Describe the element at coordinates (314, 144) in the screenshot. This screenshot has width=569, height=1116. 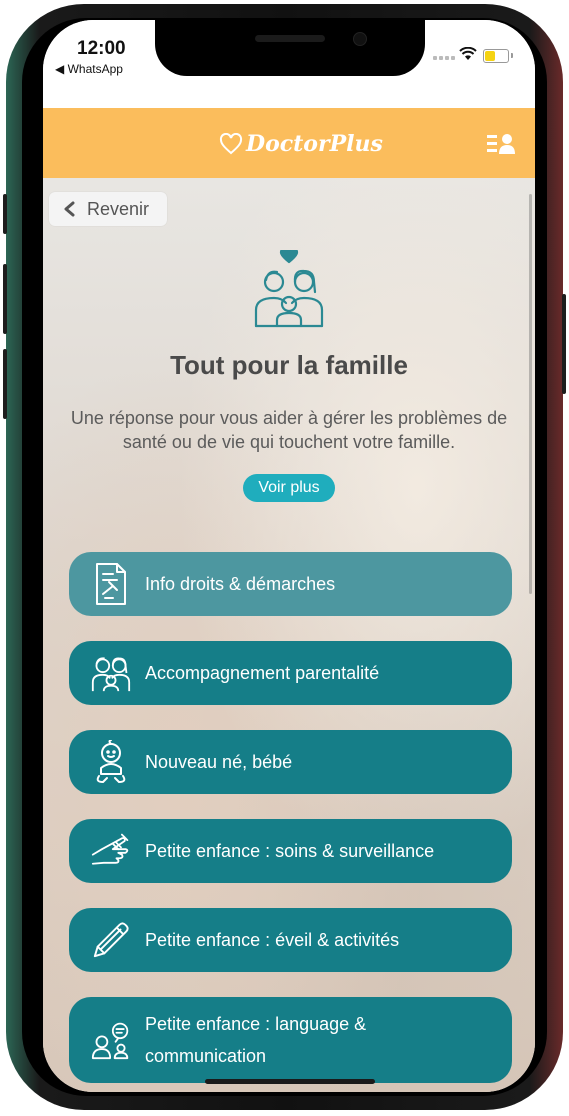
I see `app-logo-text: DoctorPlus` at that location.